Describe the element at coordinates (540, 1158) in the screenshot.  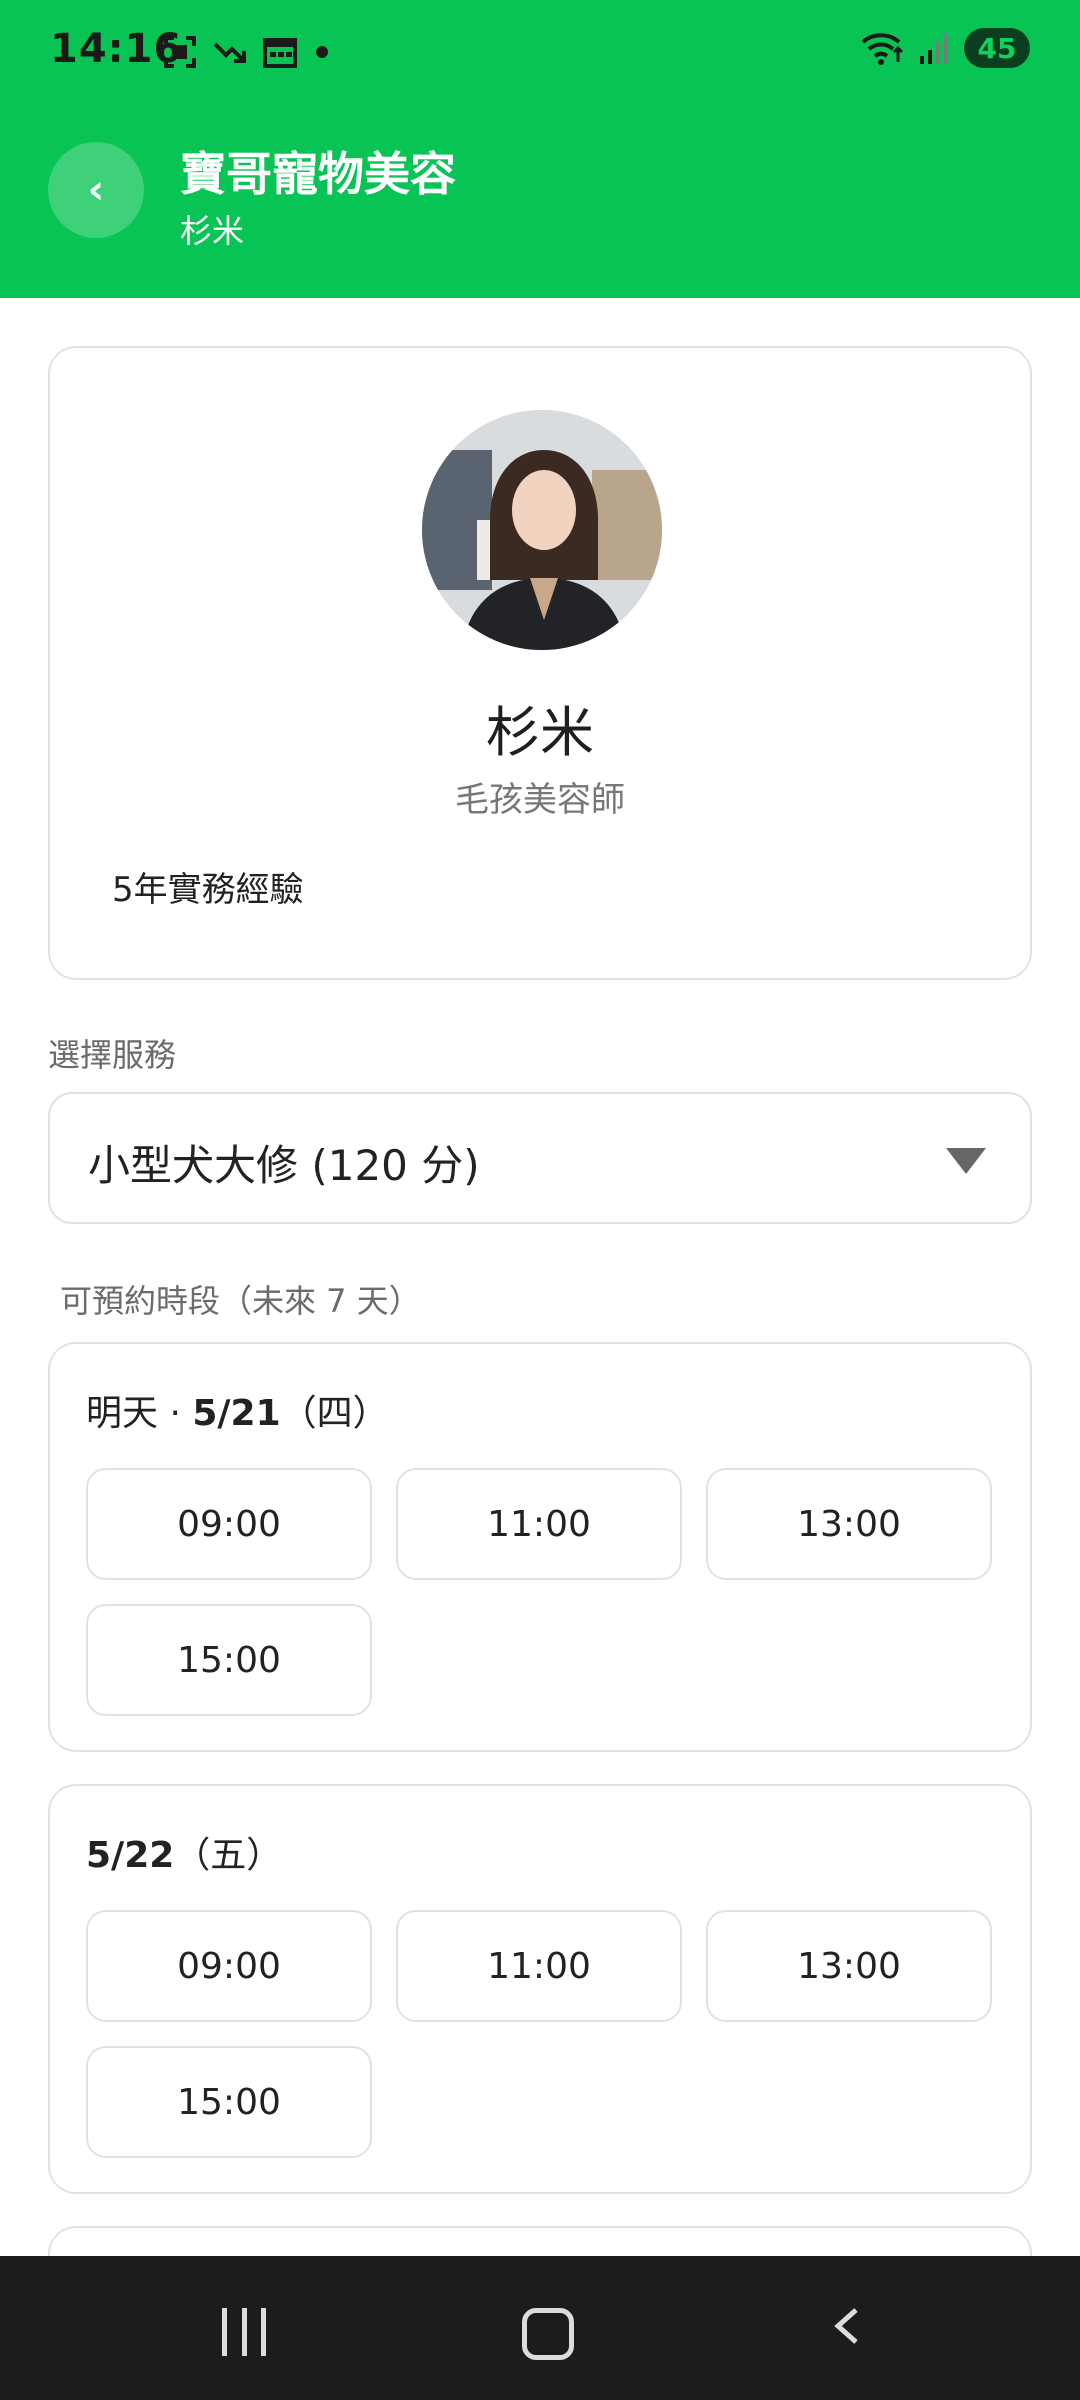
I see `service-select: 小型犬大修 (120 分)` at that location.